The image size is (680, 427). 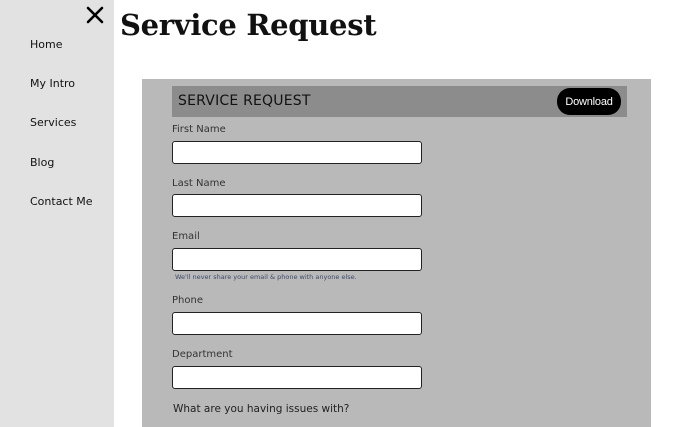 What do you see at coordinates (187, 300) in the screenshot?
I see `phone-label: Phone` at bounding box center [187, 300].